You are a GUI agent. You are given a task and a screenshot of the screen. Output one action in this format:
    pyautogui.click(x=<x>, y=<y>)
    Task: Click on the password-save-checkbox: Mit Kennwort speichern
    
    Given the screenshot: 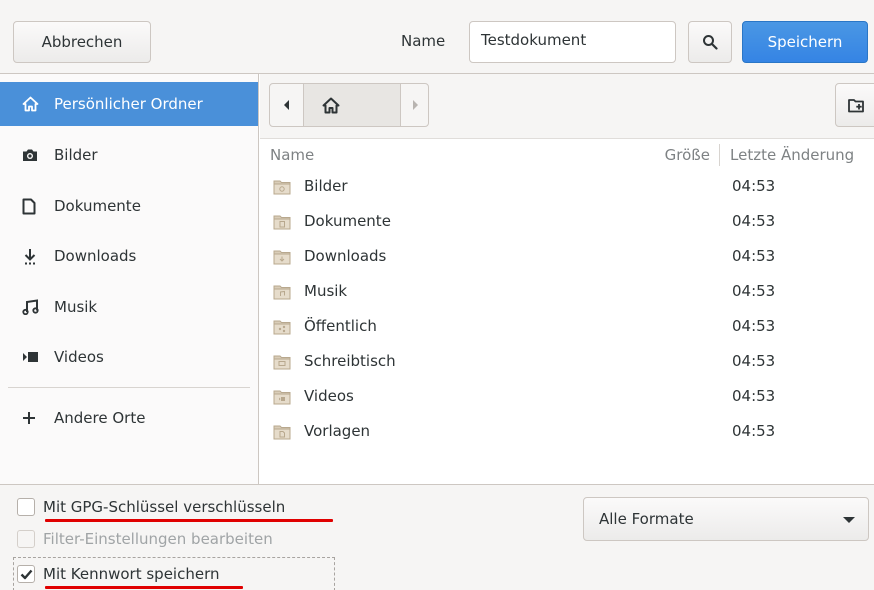 What is the action you would take?
    pyautogui.click(x=118, y=574)
    